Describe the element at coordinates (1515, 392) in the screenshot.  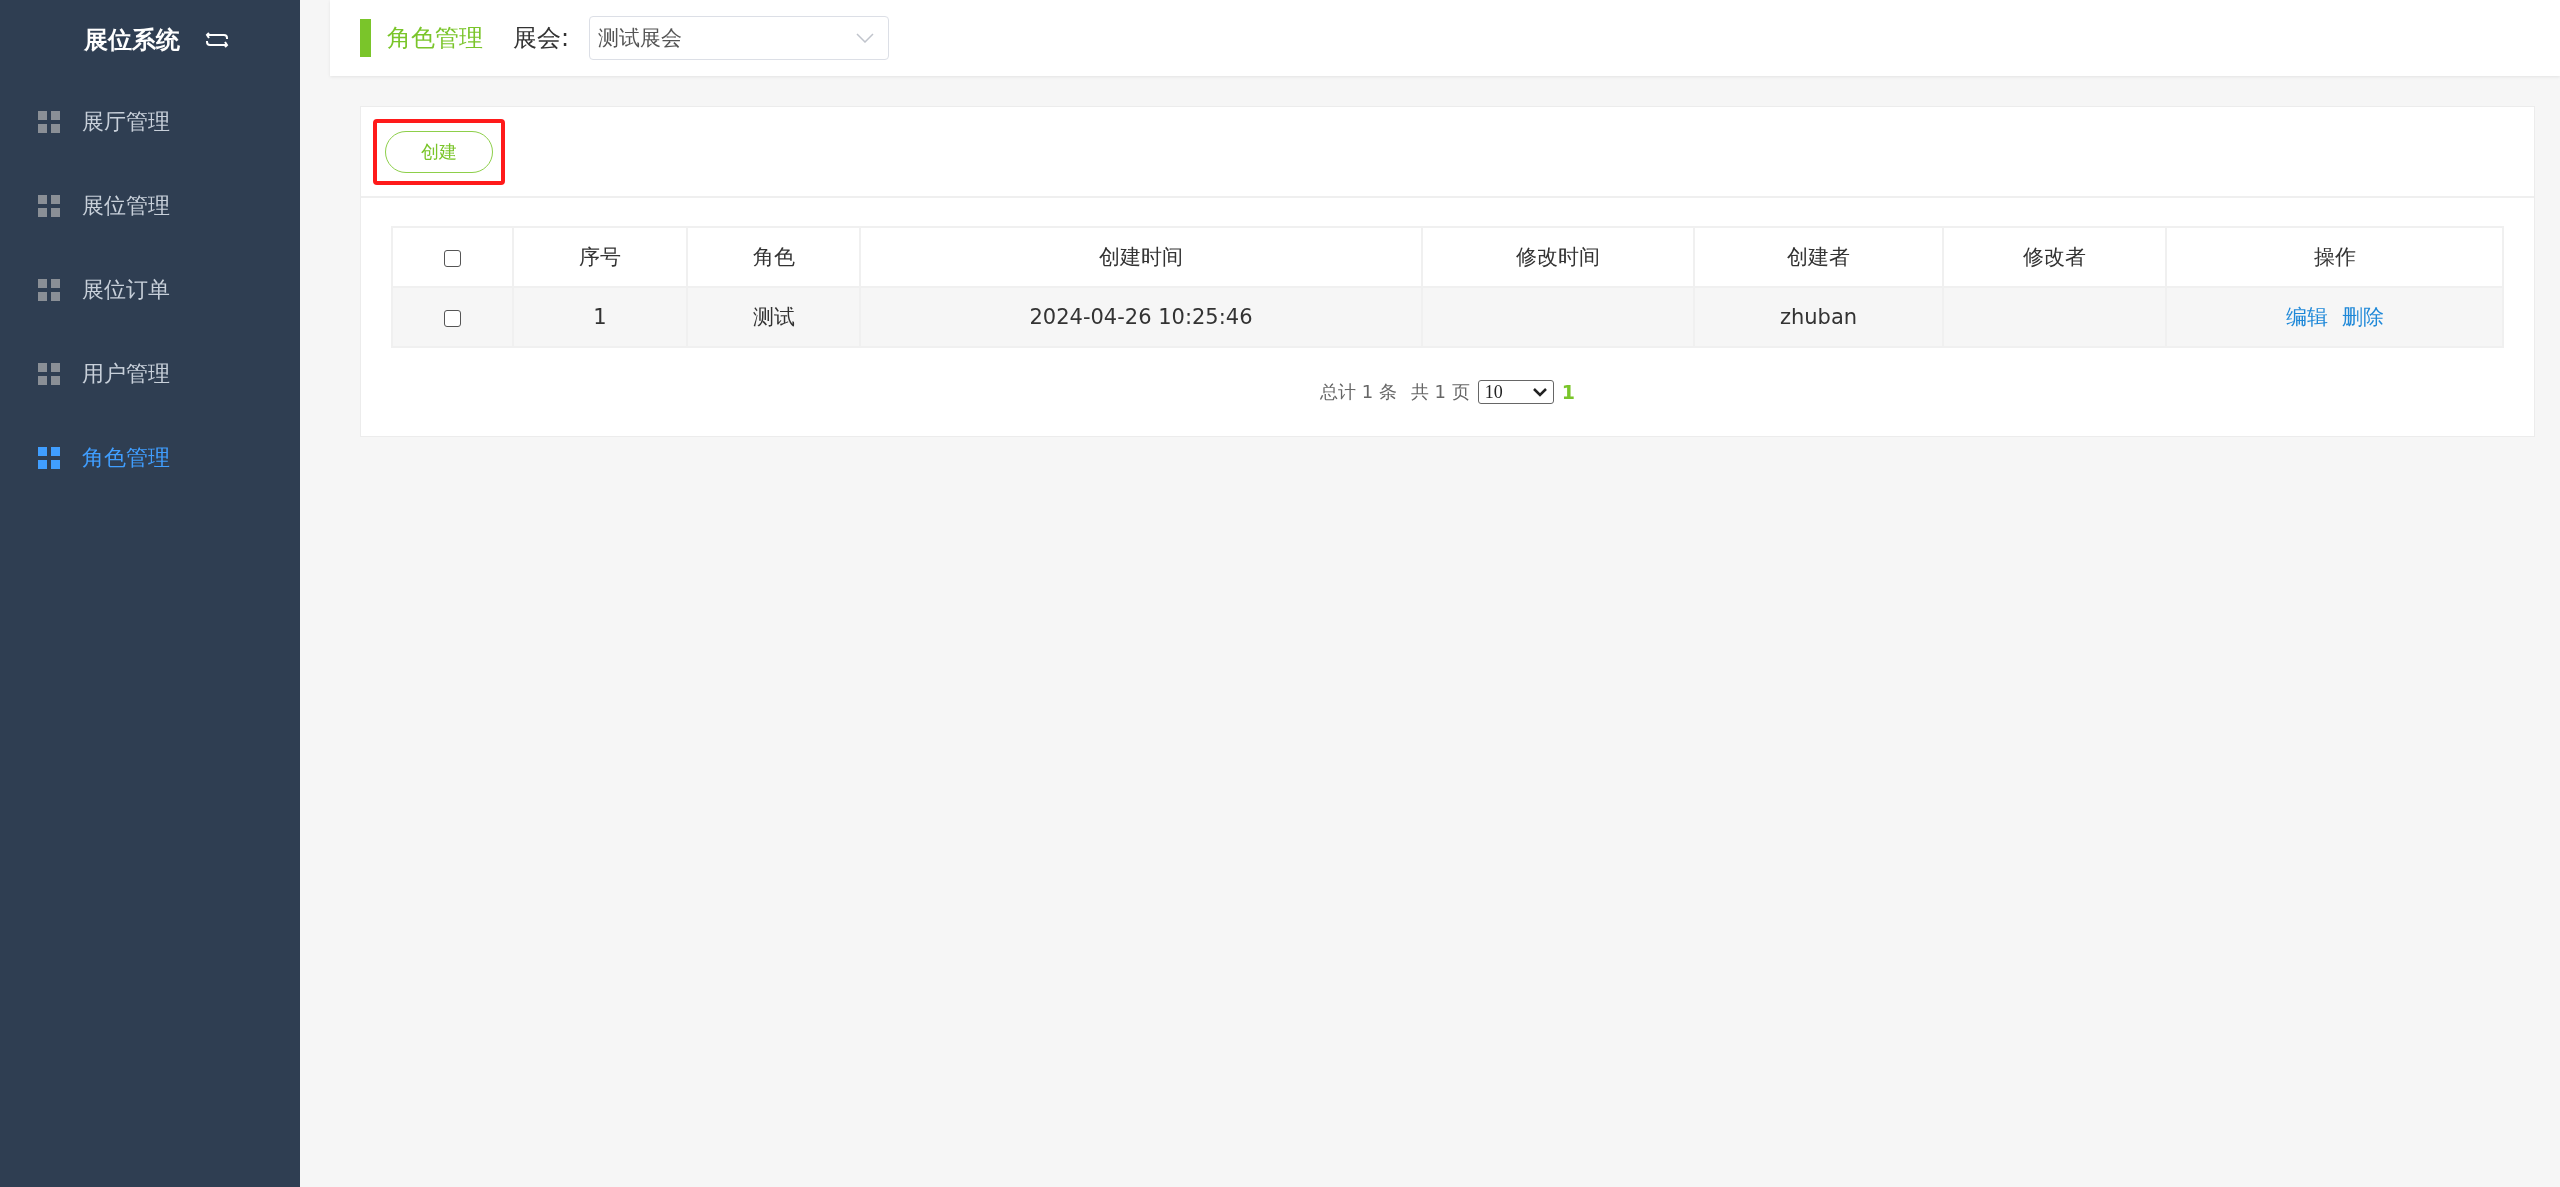
I see `page-size-select: 10` at that location.